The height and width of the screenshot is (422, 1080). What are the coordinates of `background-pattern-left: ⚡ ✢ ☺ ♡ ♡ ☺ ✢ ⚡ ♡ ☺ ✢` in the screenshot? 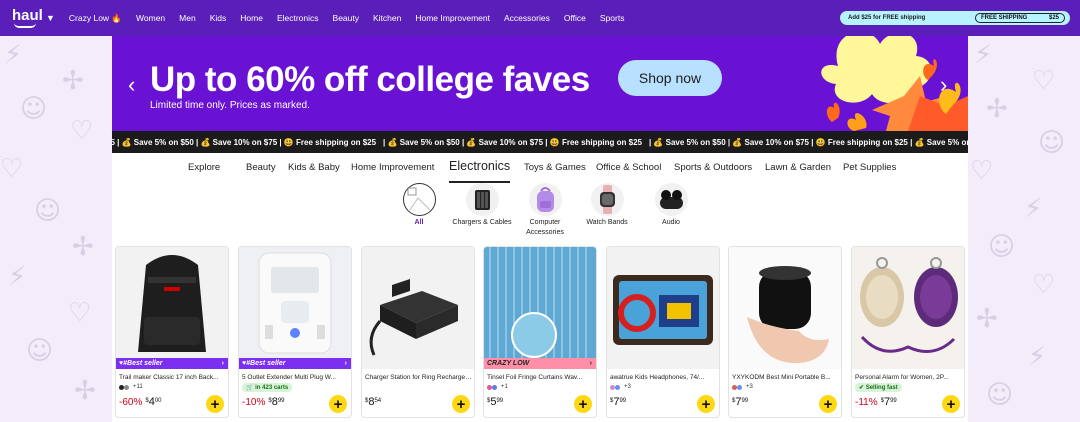 It's located at (56, 229).